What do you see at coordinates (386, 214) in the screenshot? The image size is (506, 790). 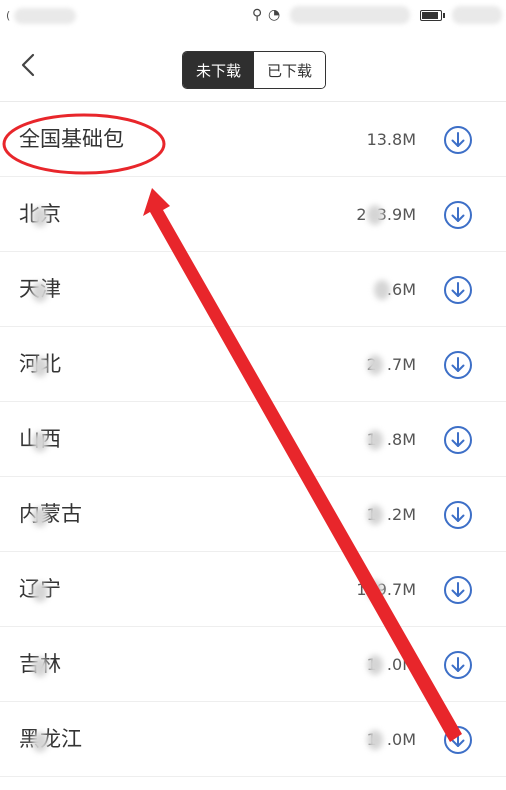 I see `package-size: 2 3.9M` at bounding box center [386, 214].